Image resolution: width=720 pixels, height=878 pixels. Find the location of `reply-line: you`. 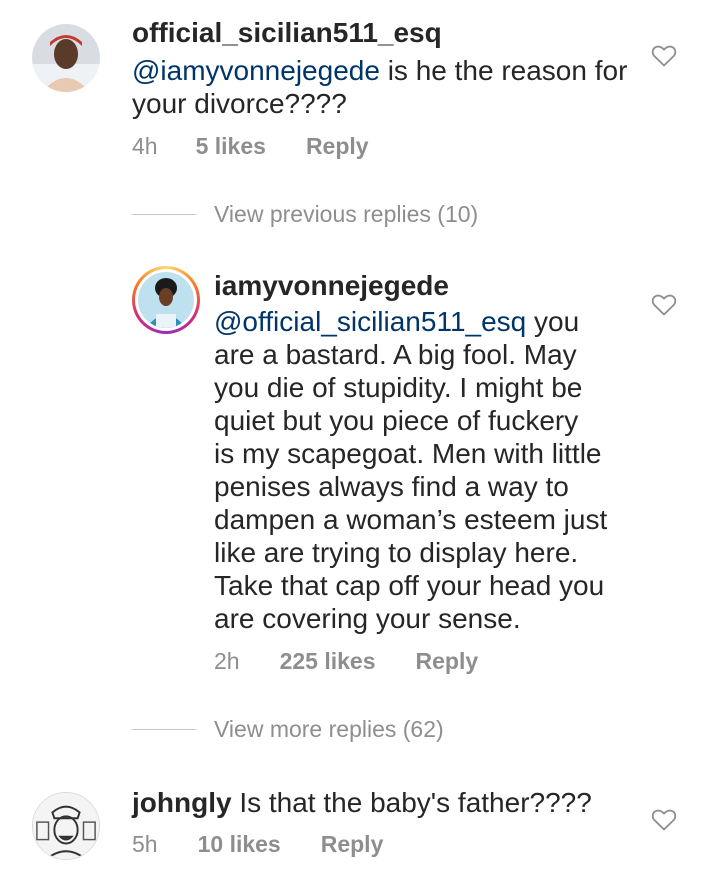

reply-line: you is located at coordinates (553, 321).